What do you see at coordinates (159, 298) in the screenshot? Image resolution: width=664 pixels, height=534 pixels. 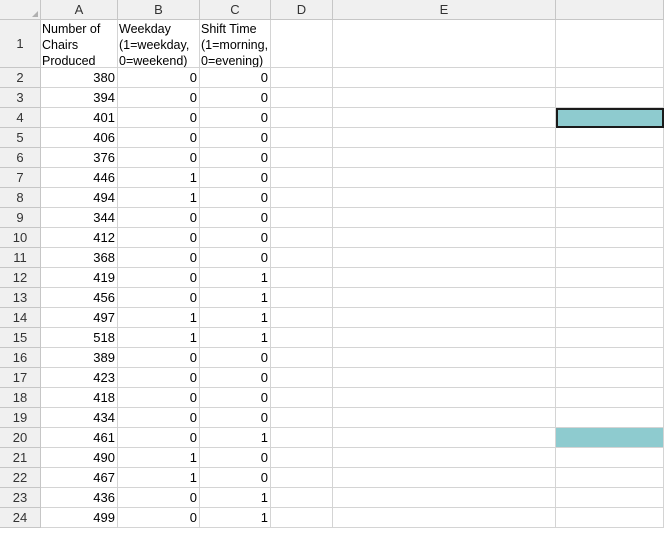 I see `data-cell-b13: 0` at bounding box center [159, 298].